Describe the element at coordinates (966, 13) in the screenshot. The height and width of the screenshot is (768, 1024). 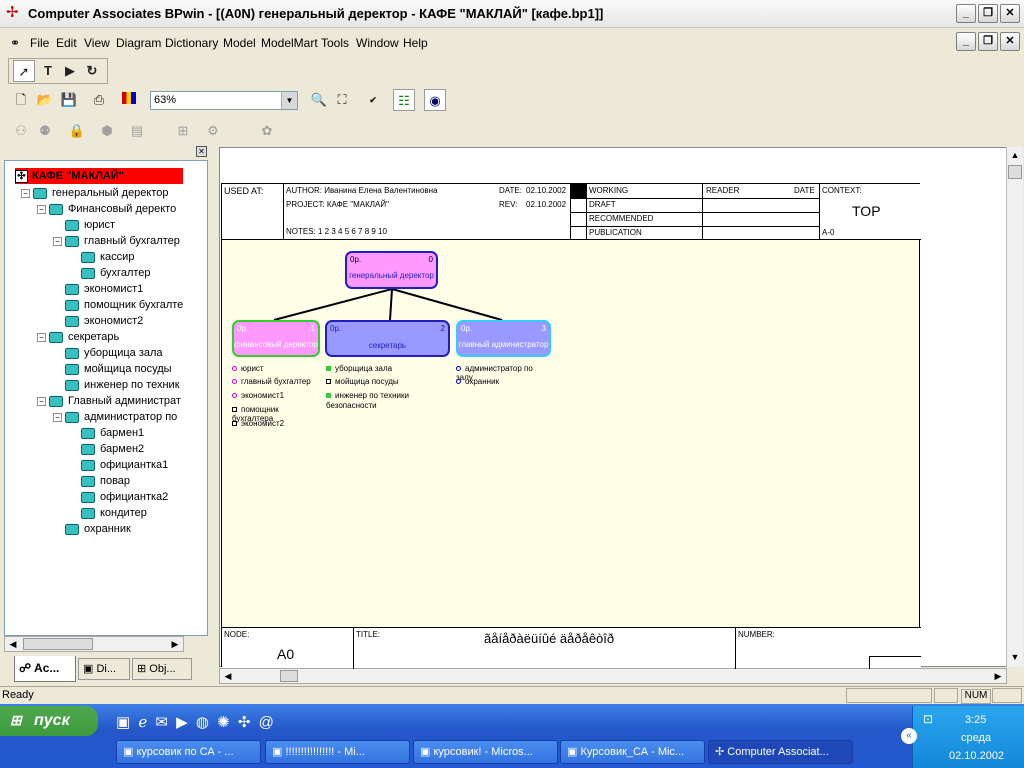
I see `minimize-button: _` at that location.